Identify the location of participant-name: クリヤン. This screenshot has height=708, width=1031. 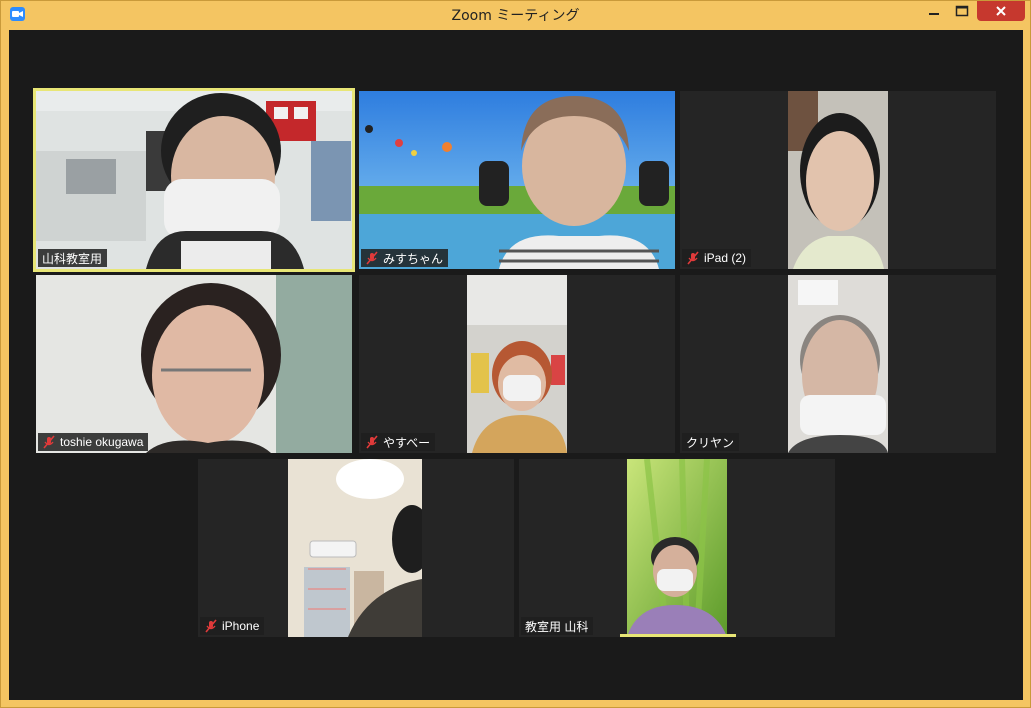
(710, 442).